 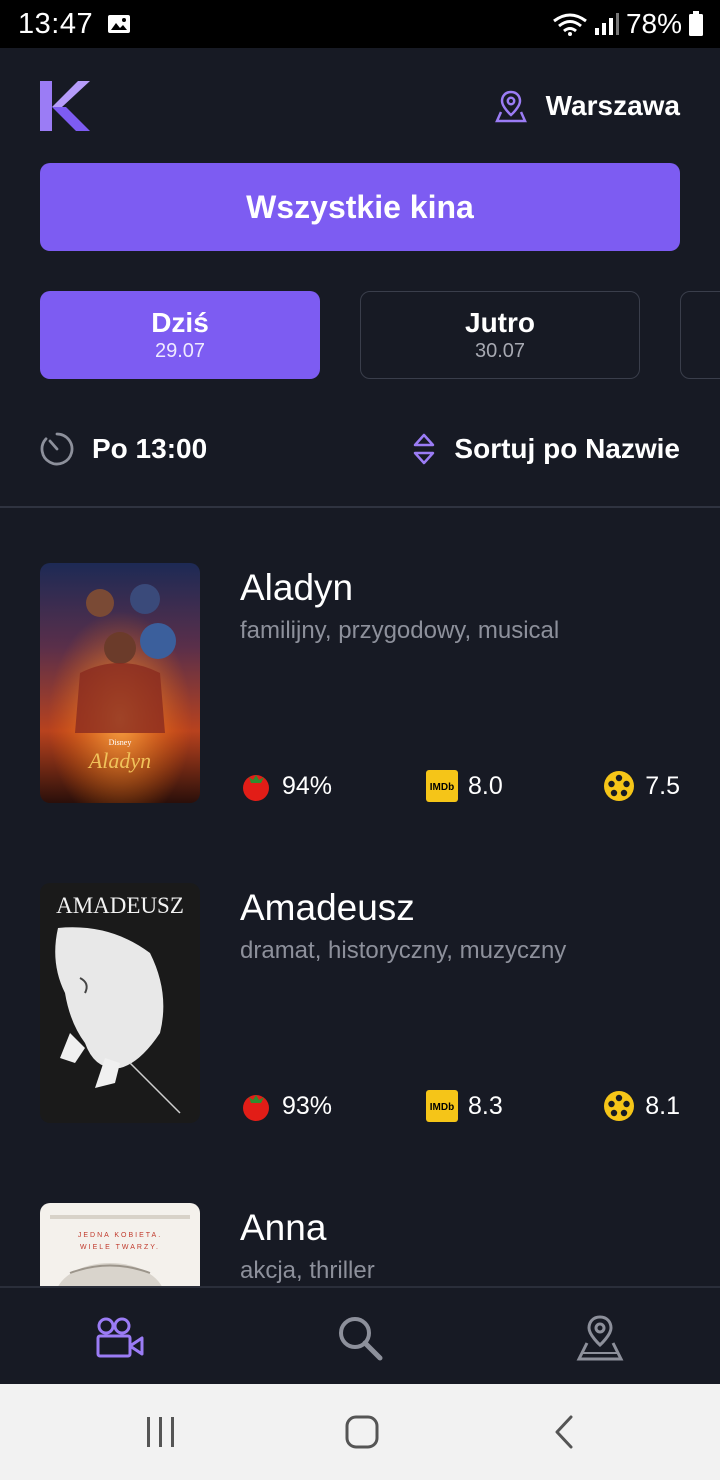 What do you see at coordinates (567, 448) in the screenshot?
I see `sort-filter-label: Sortuj po Nazwie` at bounding box center [567, 448].